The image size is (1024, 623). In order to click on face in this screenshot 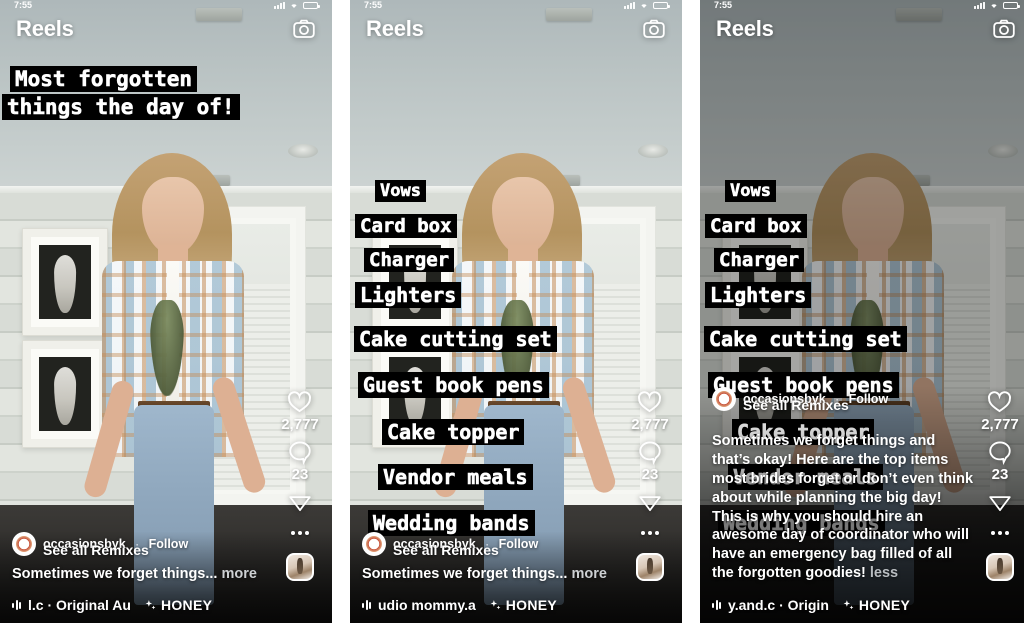, I will do `click(873, 216)`.